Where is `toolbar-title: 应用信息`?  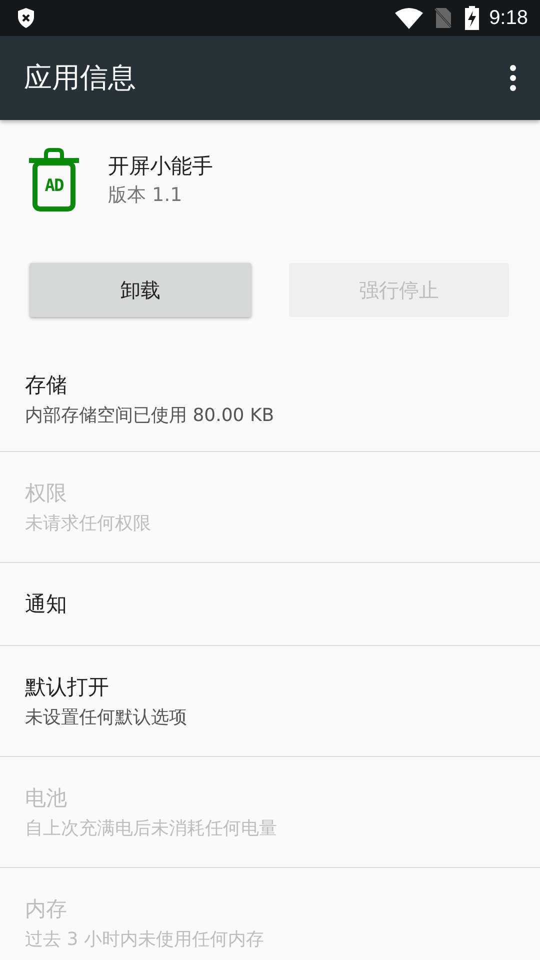 toolbar-title: 应用信息 is located at coordinates (80, 78).